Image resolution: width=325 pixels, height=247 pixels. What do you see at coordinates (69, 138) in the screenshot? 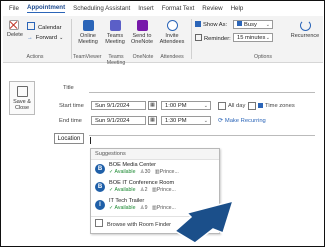
I see `location-button: Location` at bounding box center [69, 138].